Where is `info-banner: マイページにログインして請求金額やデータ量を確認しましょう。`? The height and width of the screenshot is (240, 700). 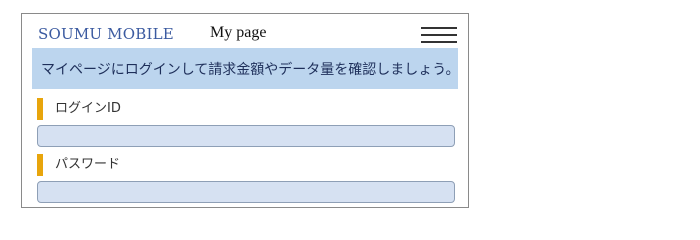
info-banner: マイページにログインして請求金額やデータ量を確認しましょう。 is located at coordinates (246, 68).